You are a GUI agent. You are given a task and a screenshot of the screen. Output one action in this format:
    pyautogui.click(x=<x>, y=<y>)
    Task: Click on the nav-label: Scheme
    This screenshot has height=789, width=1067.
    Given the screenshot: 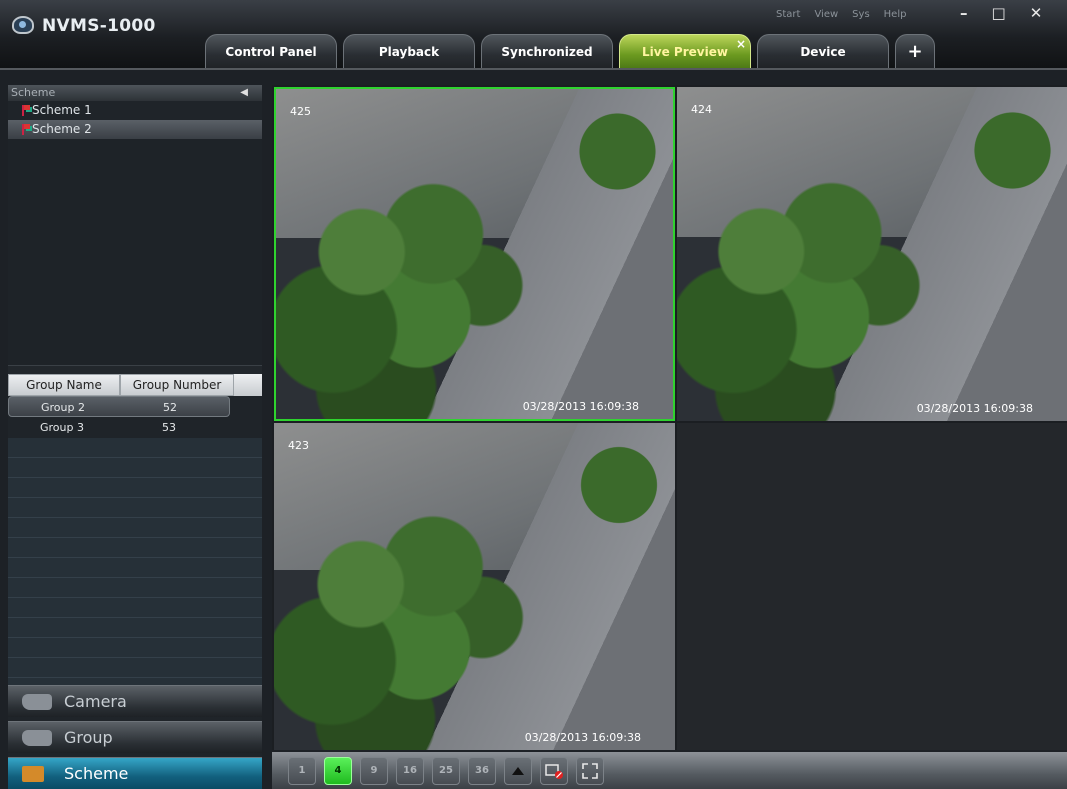 What is the action you would take?
    pyautogui.click(x=96, y=773)
    